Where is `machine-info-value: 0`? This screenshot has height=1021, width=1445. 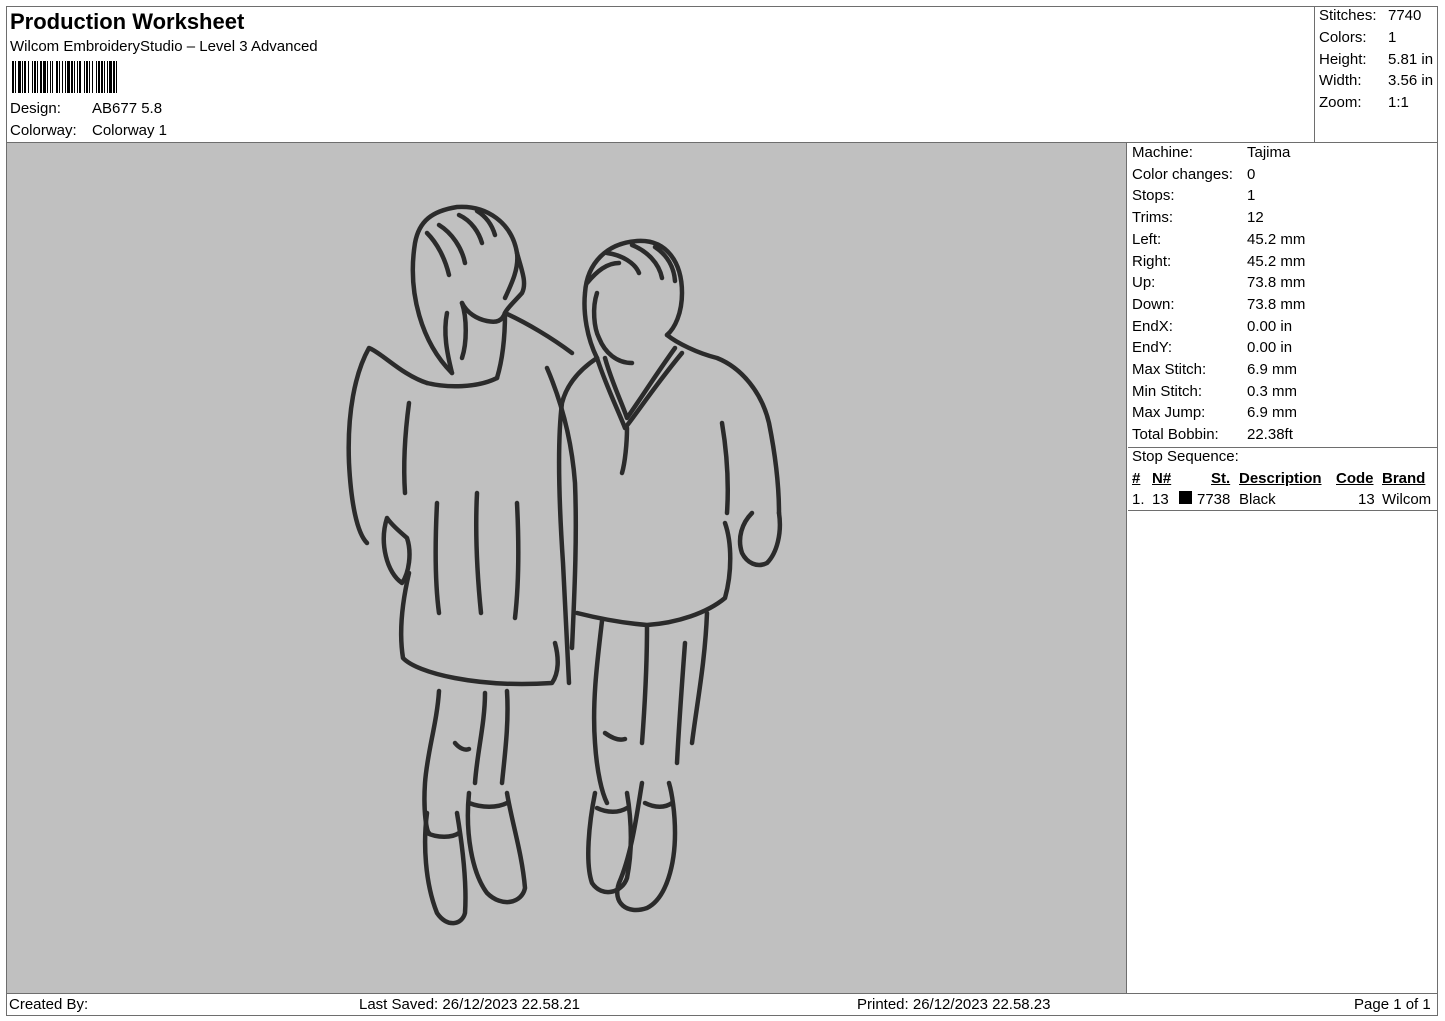
machine-info-value: 0 is located at coordinates (1251, 174).